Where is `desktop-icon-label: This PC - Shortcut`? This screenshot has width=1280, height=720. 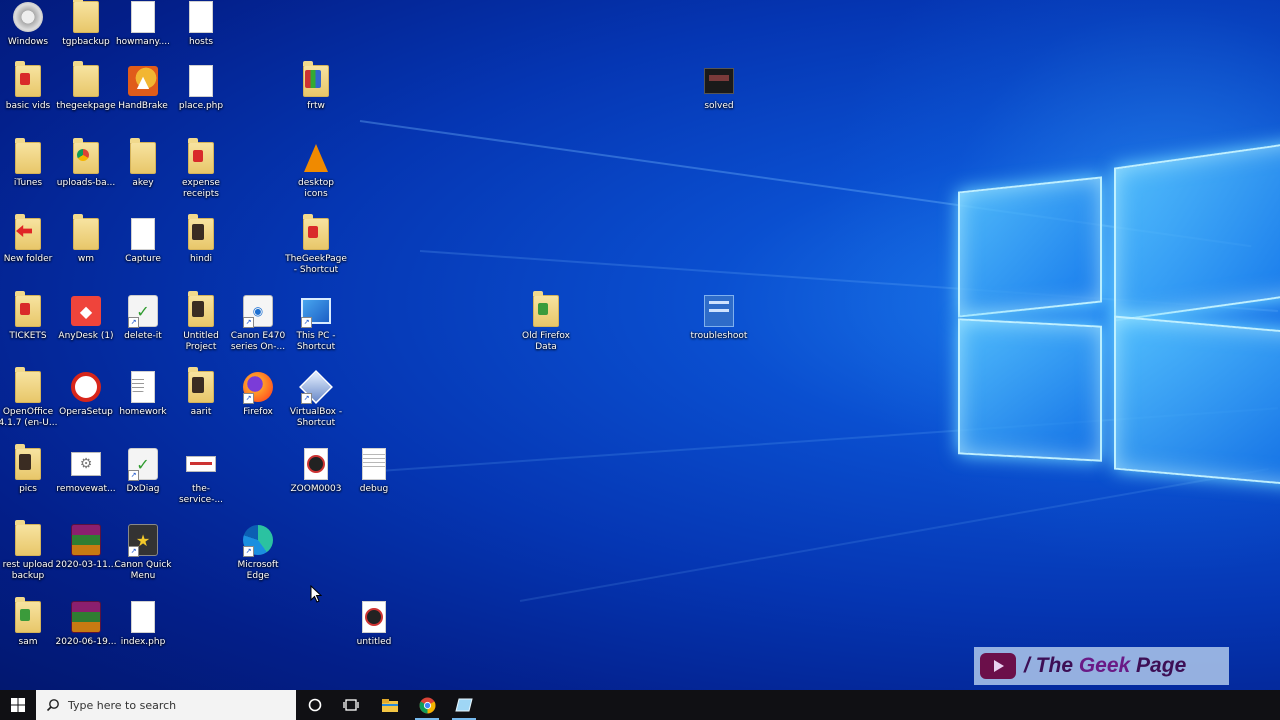
desktop-icon-label: This PC - Shortcut is located at coordinates (316, 341).